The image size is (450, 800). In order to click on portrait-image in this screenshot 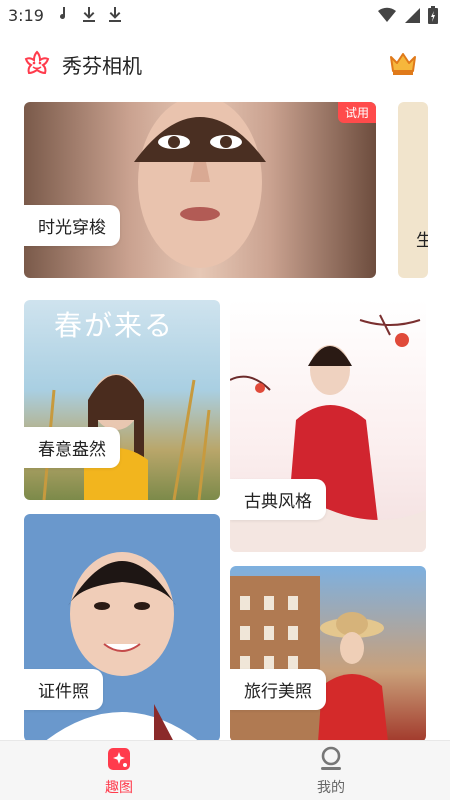, I will do `click(200, 185)`.